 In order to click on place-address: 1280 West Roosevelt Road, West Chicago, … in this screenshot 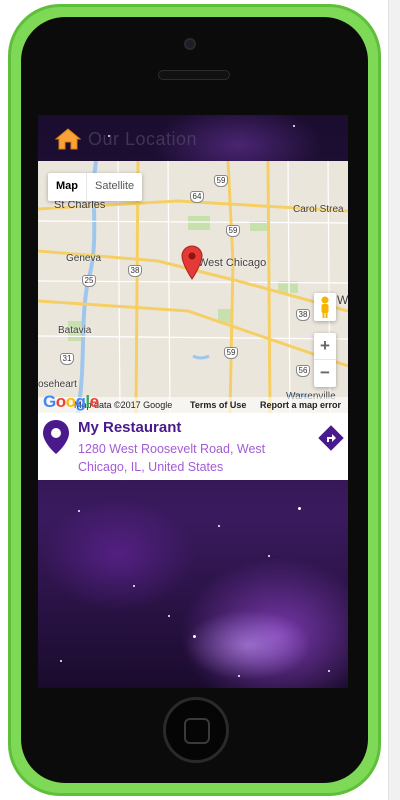, I will do `click(190, 458)`.